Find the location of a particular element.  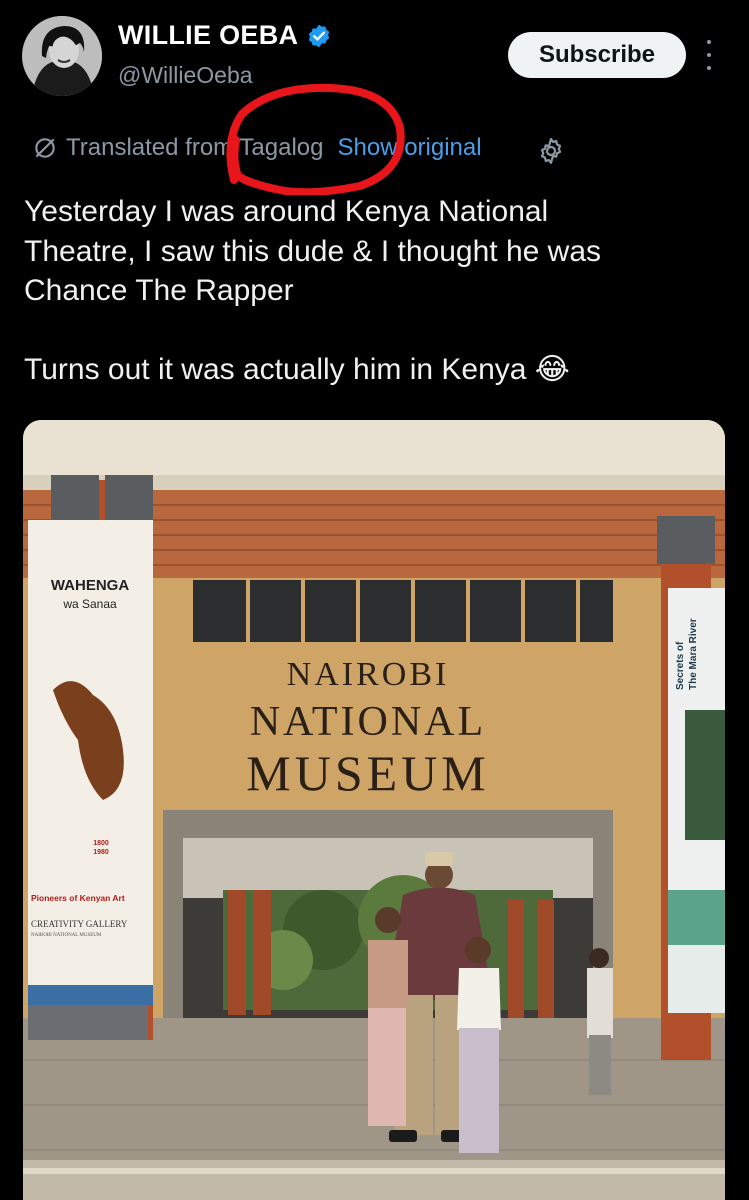

author-handle: @WillieOeba is located at coordinates (185, 75).